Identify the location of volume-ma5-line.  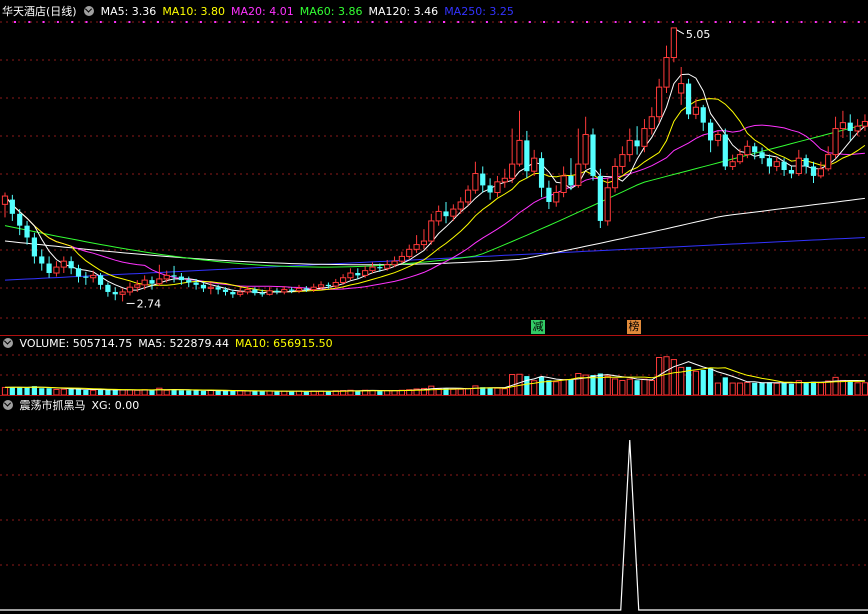
(434, 376).